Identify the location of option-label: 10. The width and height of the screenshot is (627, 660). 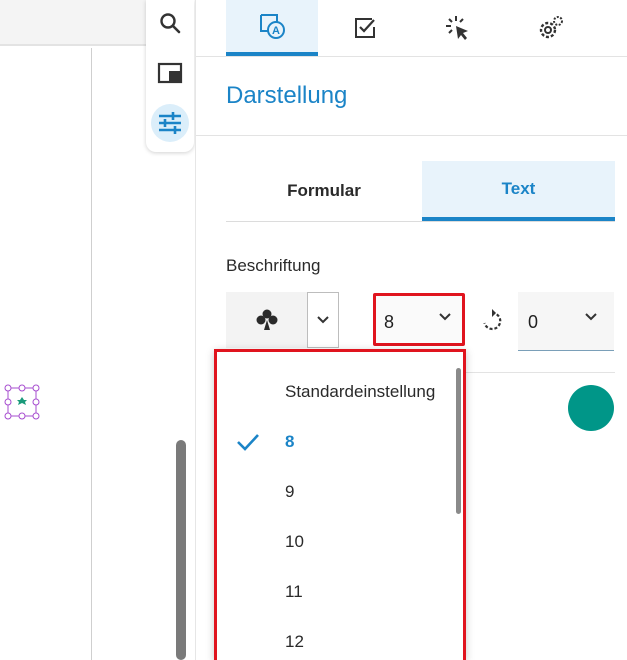
(294, 541).